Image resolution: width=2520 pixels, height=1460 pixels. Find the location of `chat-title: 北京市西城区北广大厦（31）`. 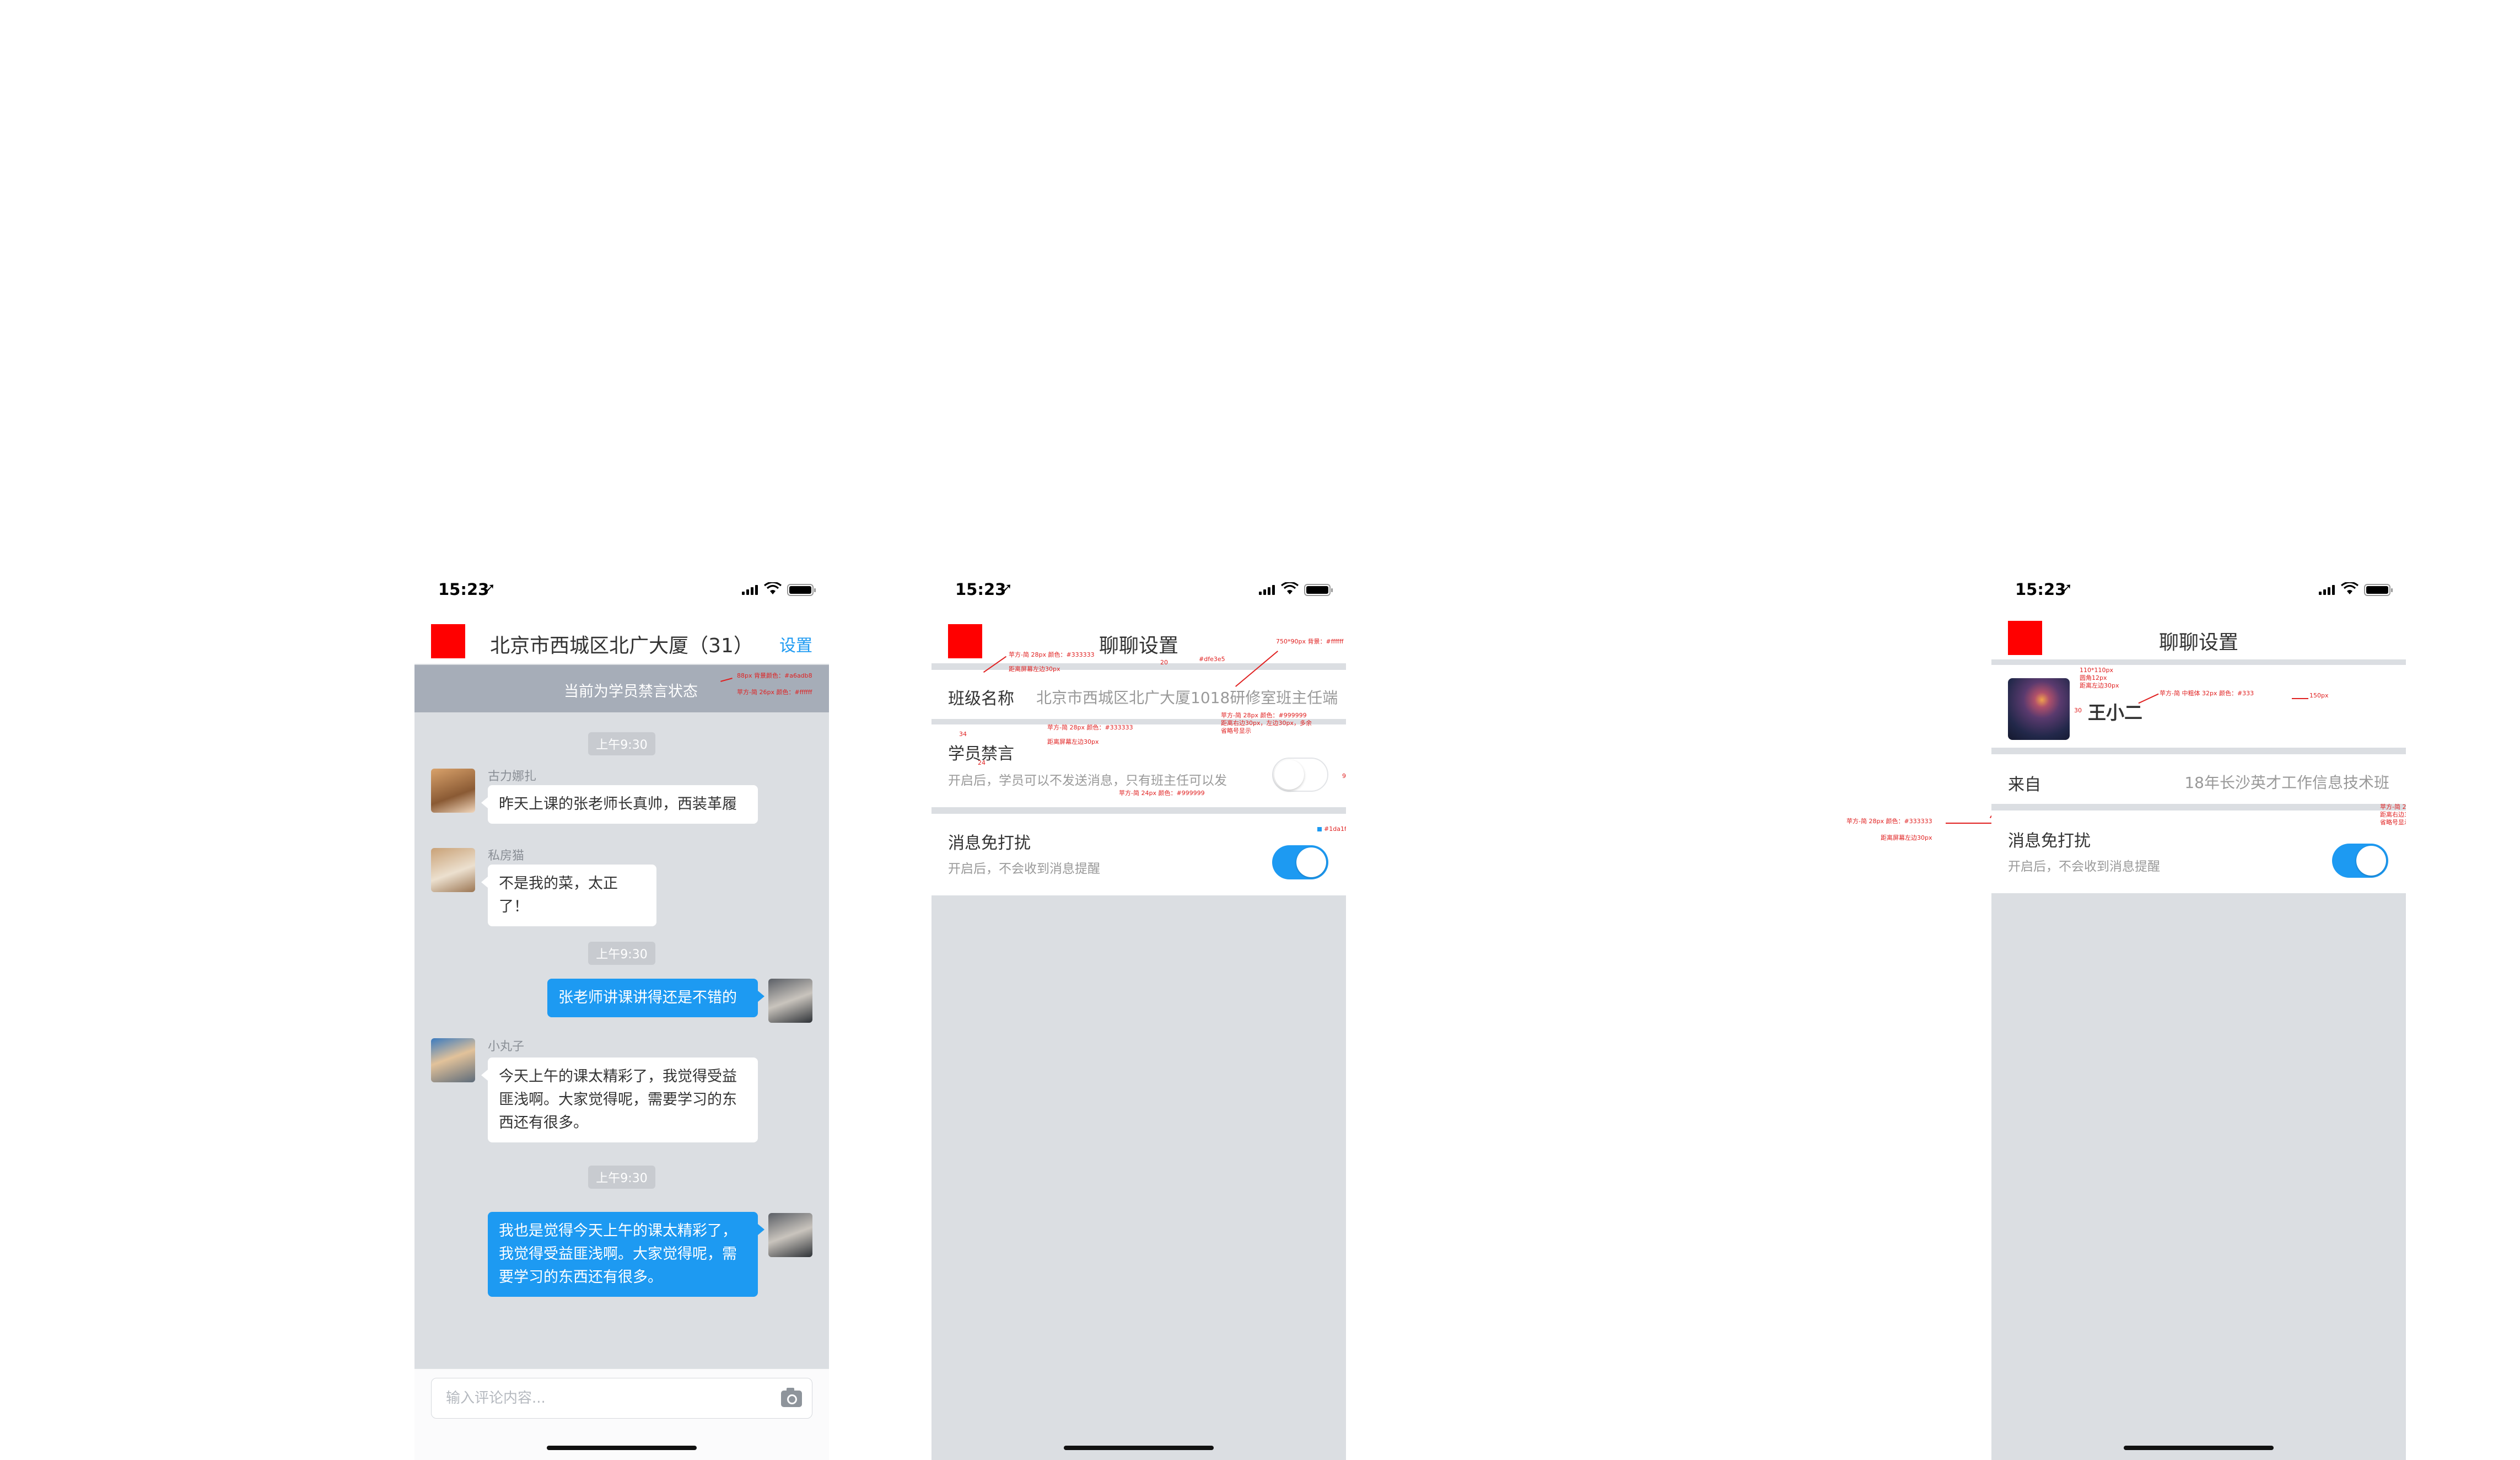

chat-title: 北京市西城区北广大厦（31） is located at coordinates (621, 646).